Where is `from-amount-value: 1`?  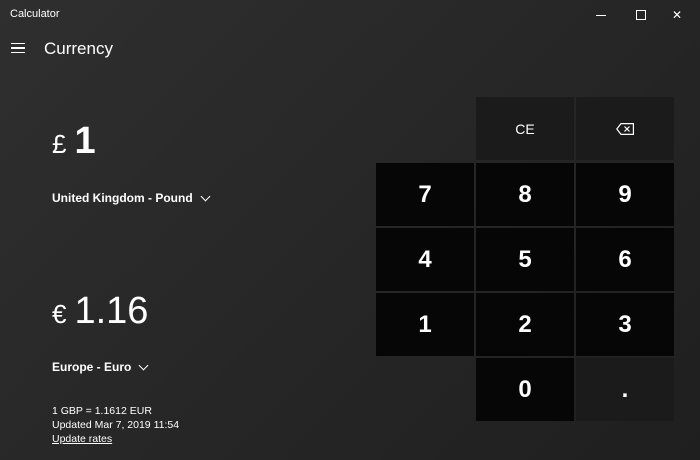 from-amount-value: 1 is located at coordinates (85, 141).